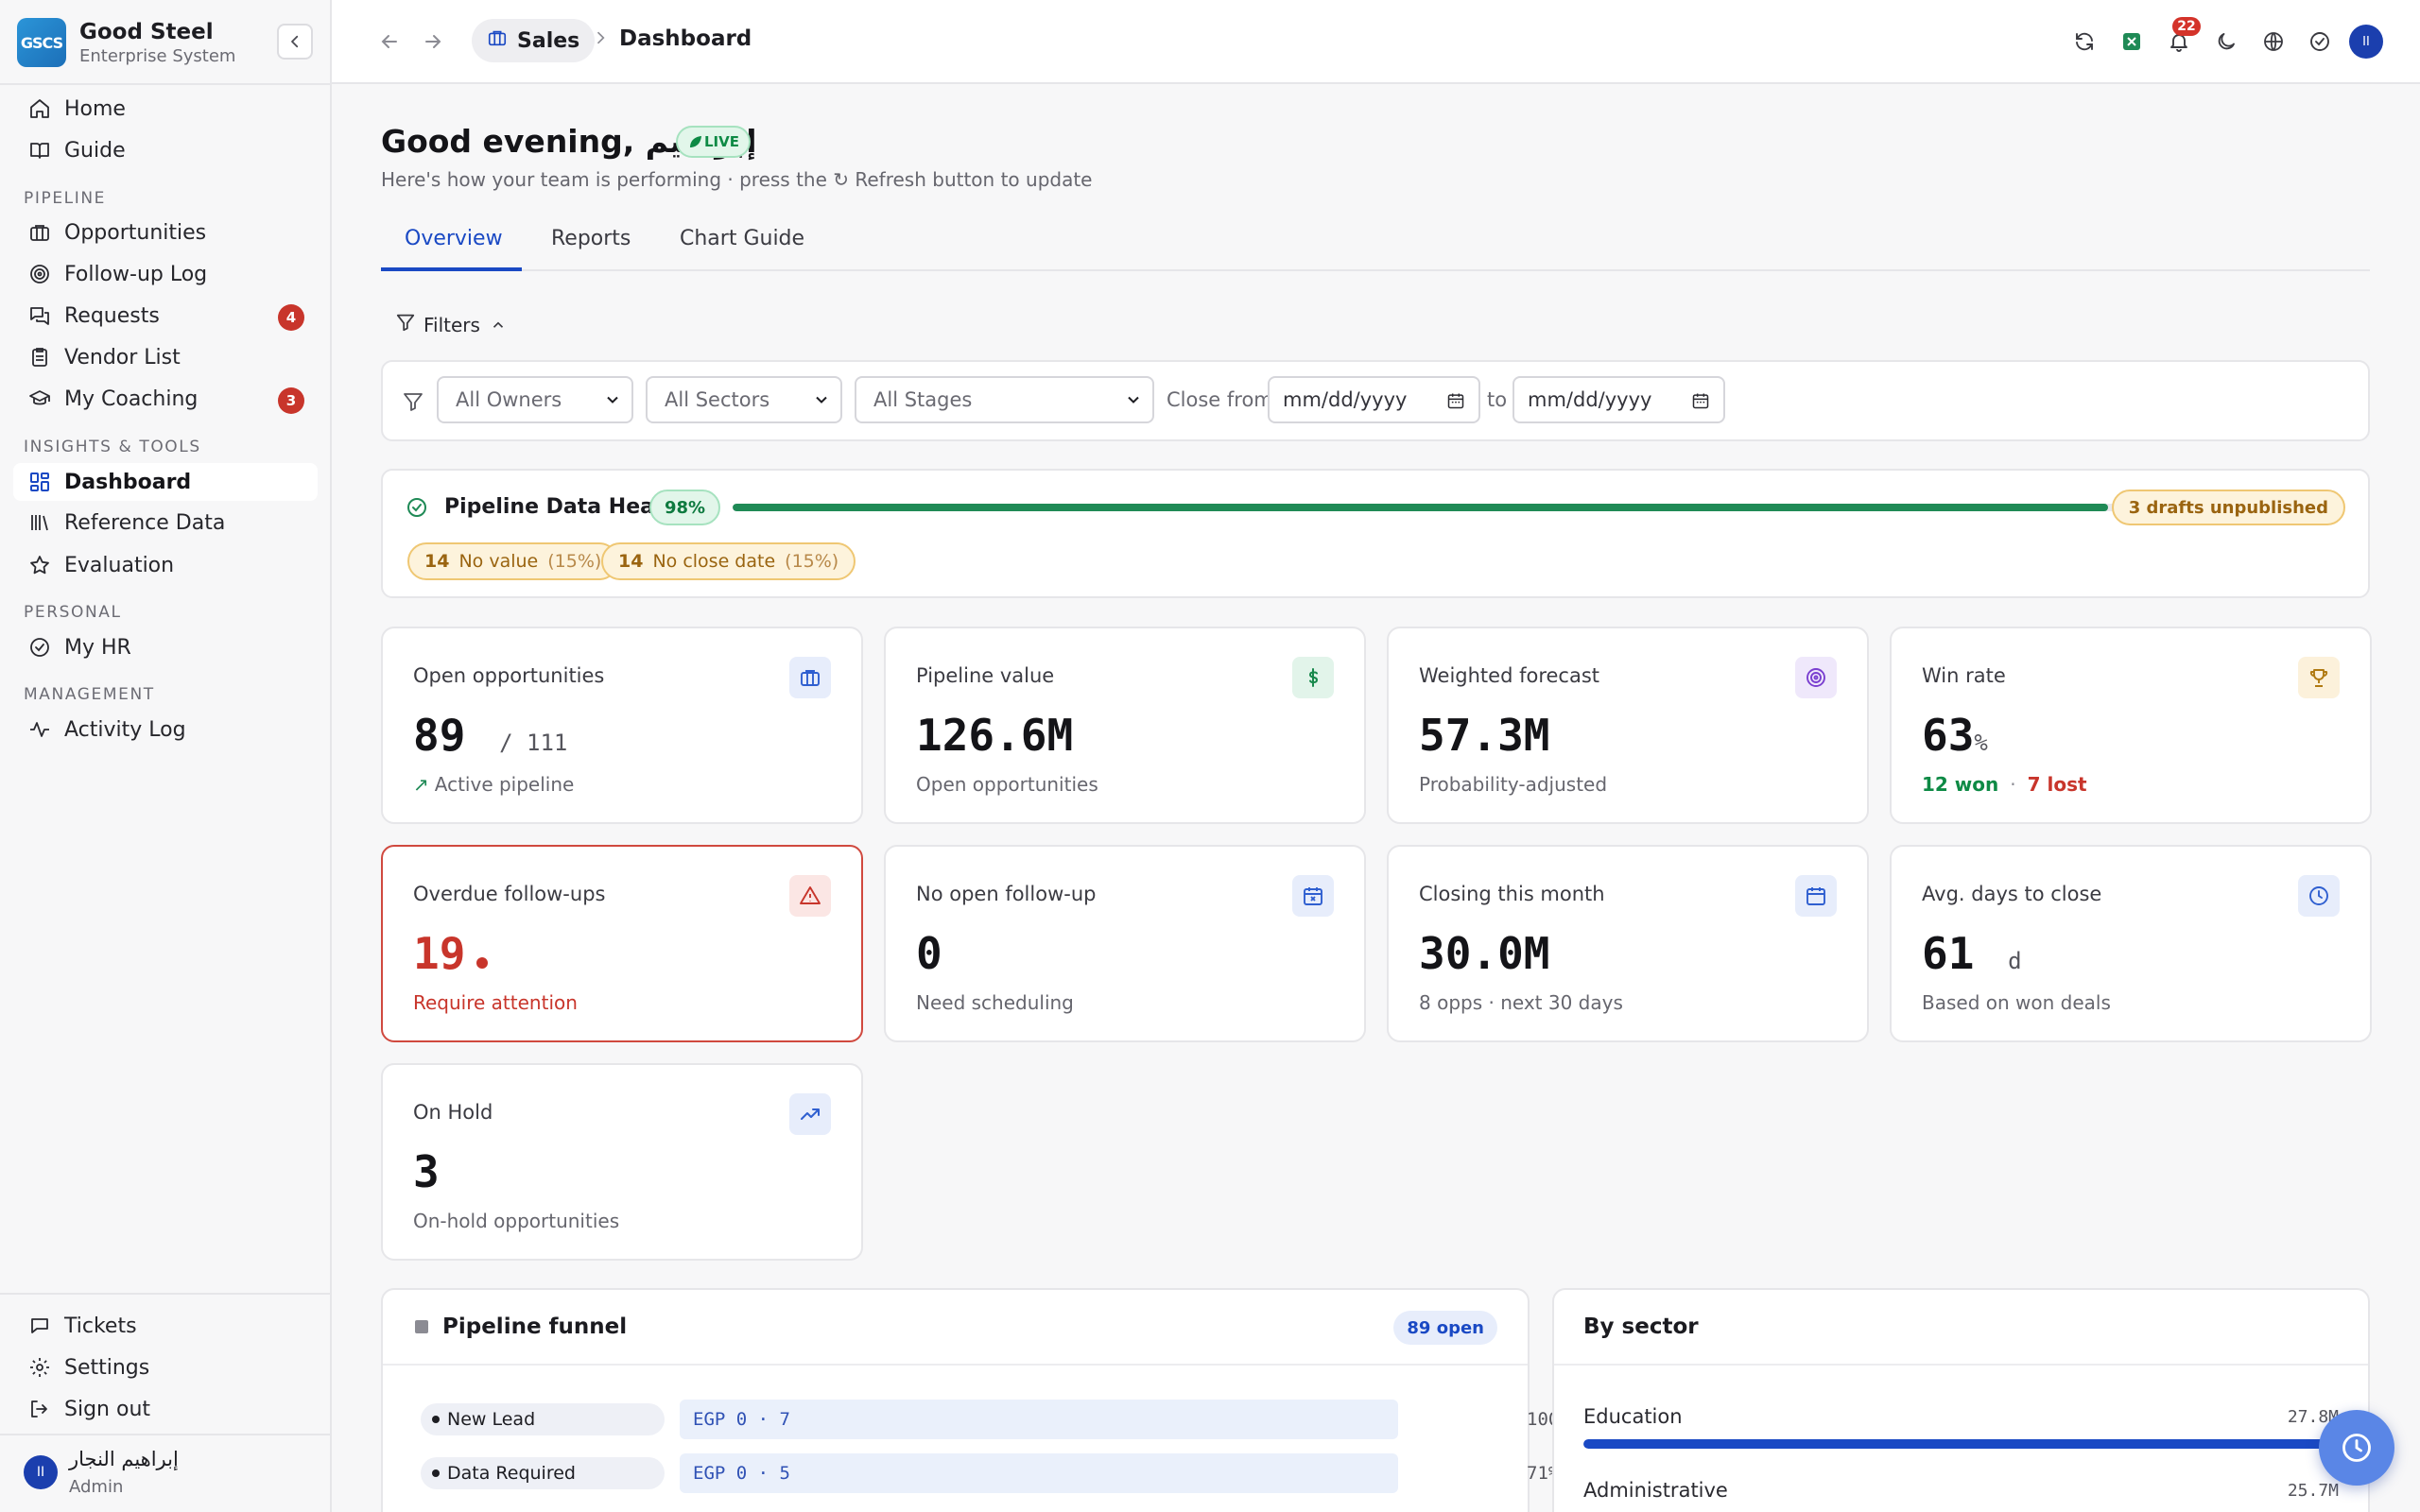 This screenshot has height=1512, width=2420. Describe the element at coordinates (1641, 1326) in the screenshot. I see `panel-title: By sector` at that location.